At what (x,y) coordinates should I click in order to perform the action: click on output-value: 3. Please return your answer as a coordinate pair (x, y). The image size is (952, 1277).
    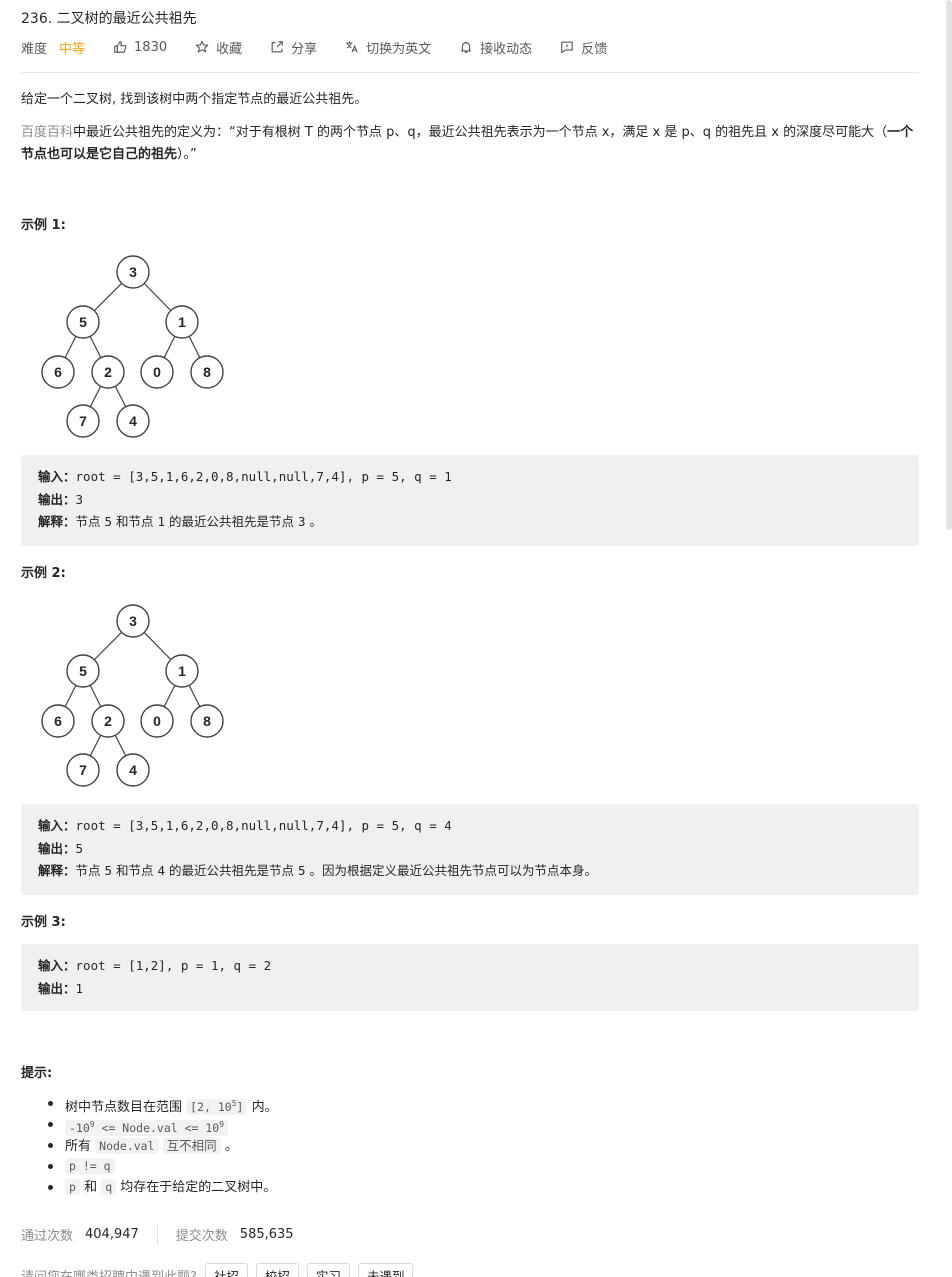
    Looking at the image, I should click on (79, 499).